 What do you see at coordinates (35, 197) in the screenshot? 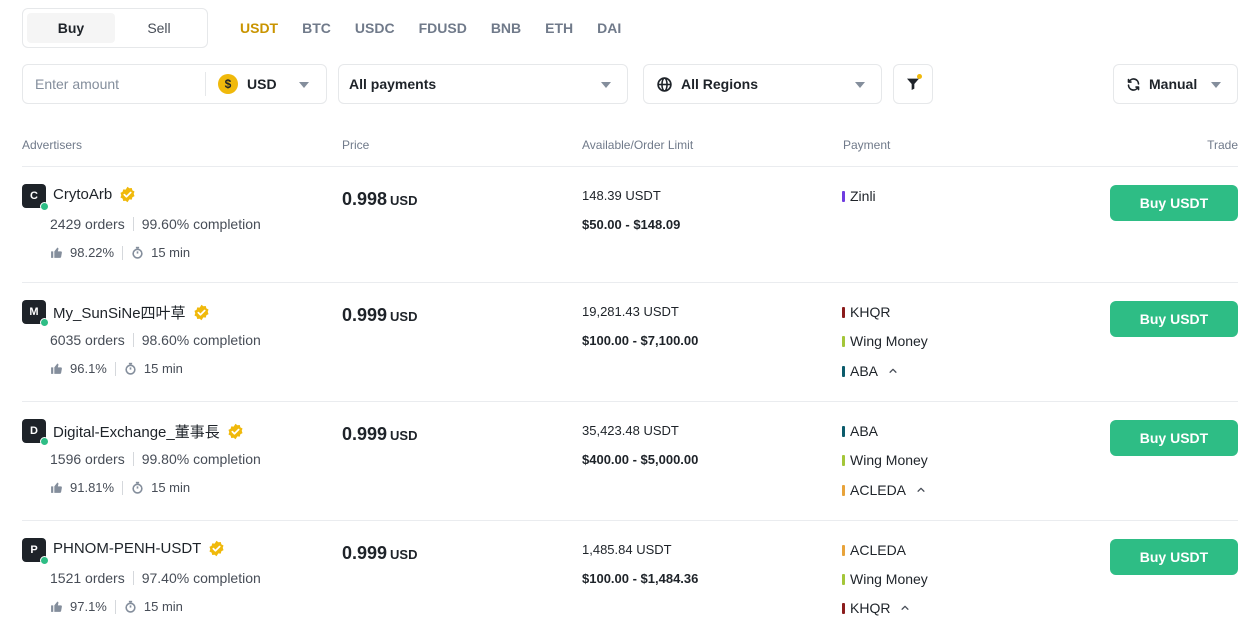
I see `avatar: C` at bounding box center [35, 197].